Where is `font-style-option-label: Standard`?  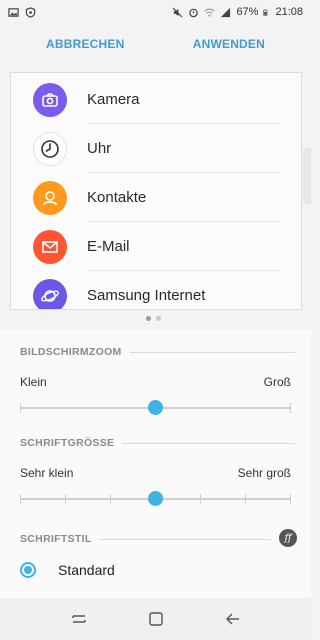 font-style-option-label: Standard is located at coordinates (86, 570).